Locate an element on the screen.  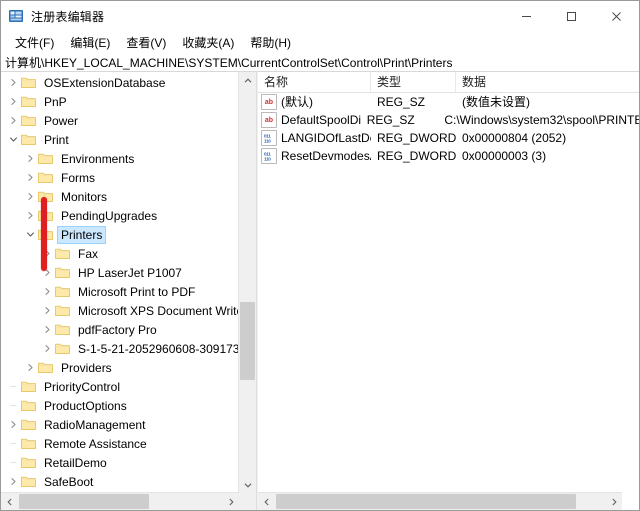
value-name-cell: ab (默认) is located at coordinates (314, 102).